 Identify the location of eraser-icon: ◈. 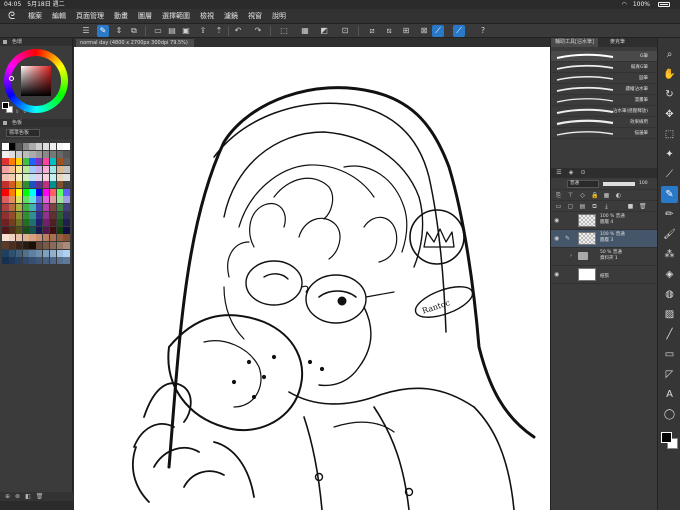
(669, 274).